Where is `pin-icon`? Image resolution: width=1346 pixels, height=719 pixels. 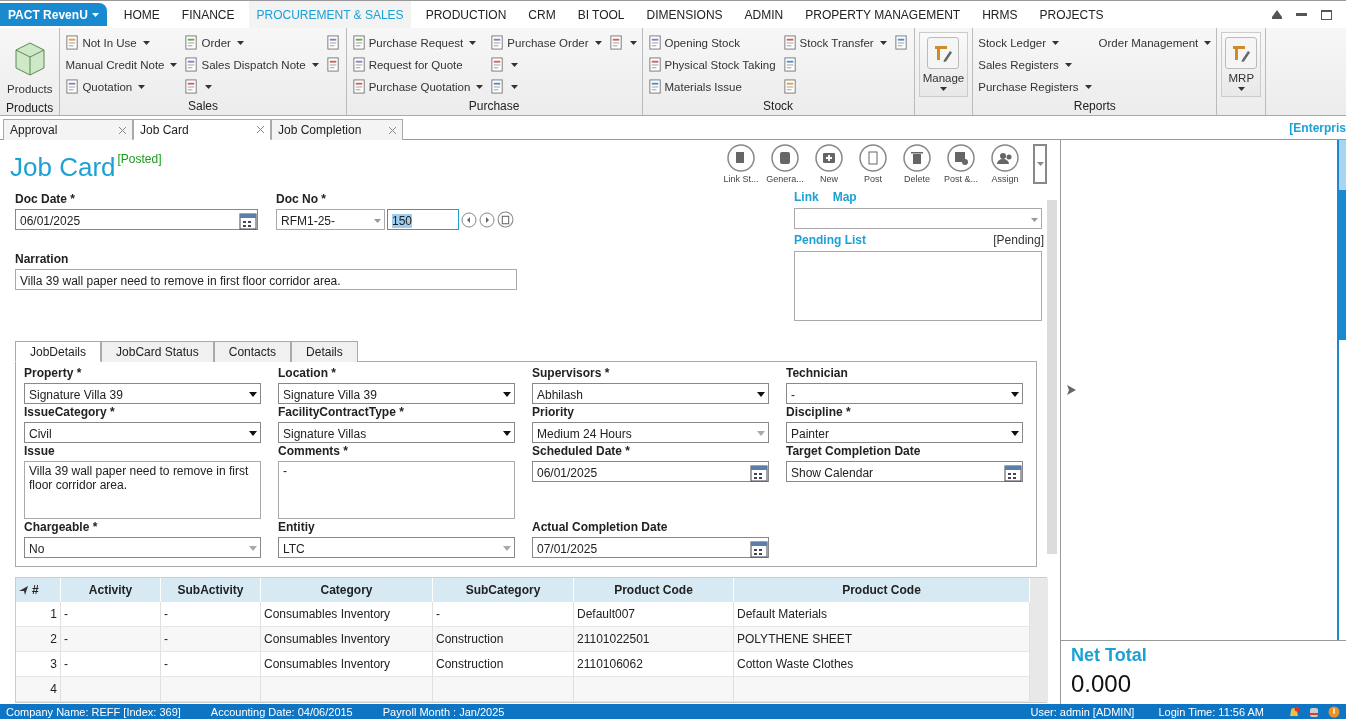 pin-icon is located at coordinates (23, 590).